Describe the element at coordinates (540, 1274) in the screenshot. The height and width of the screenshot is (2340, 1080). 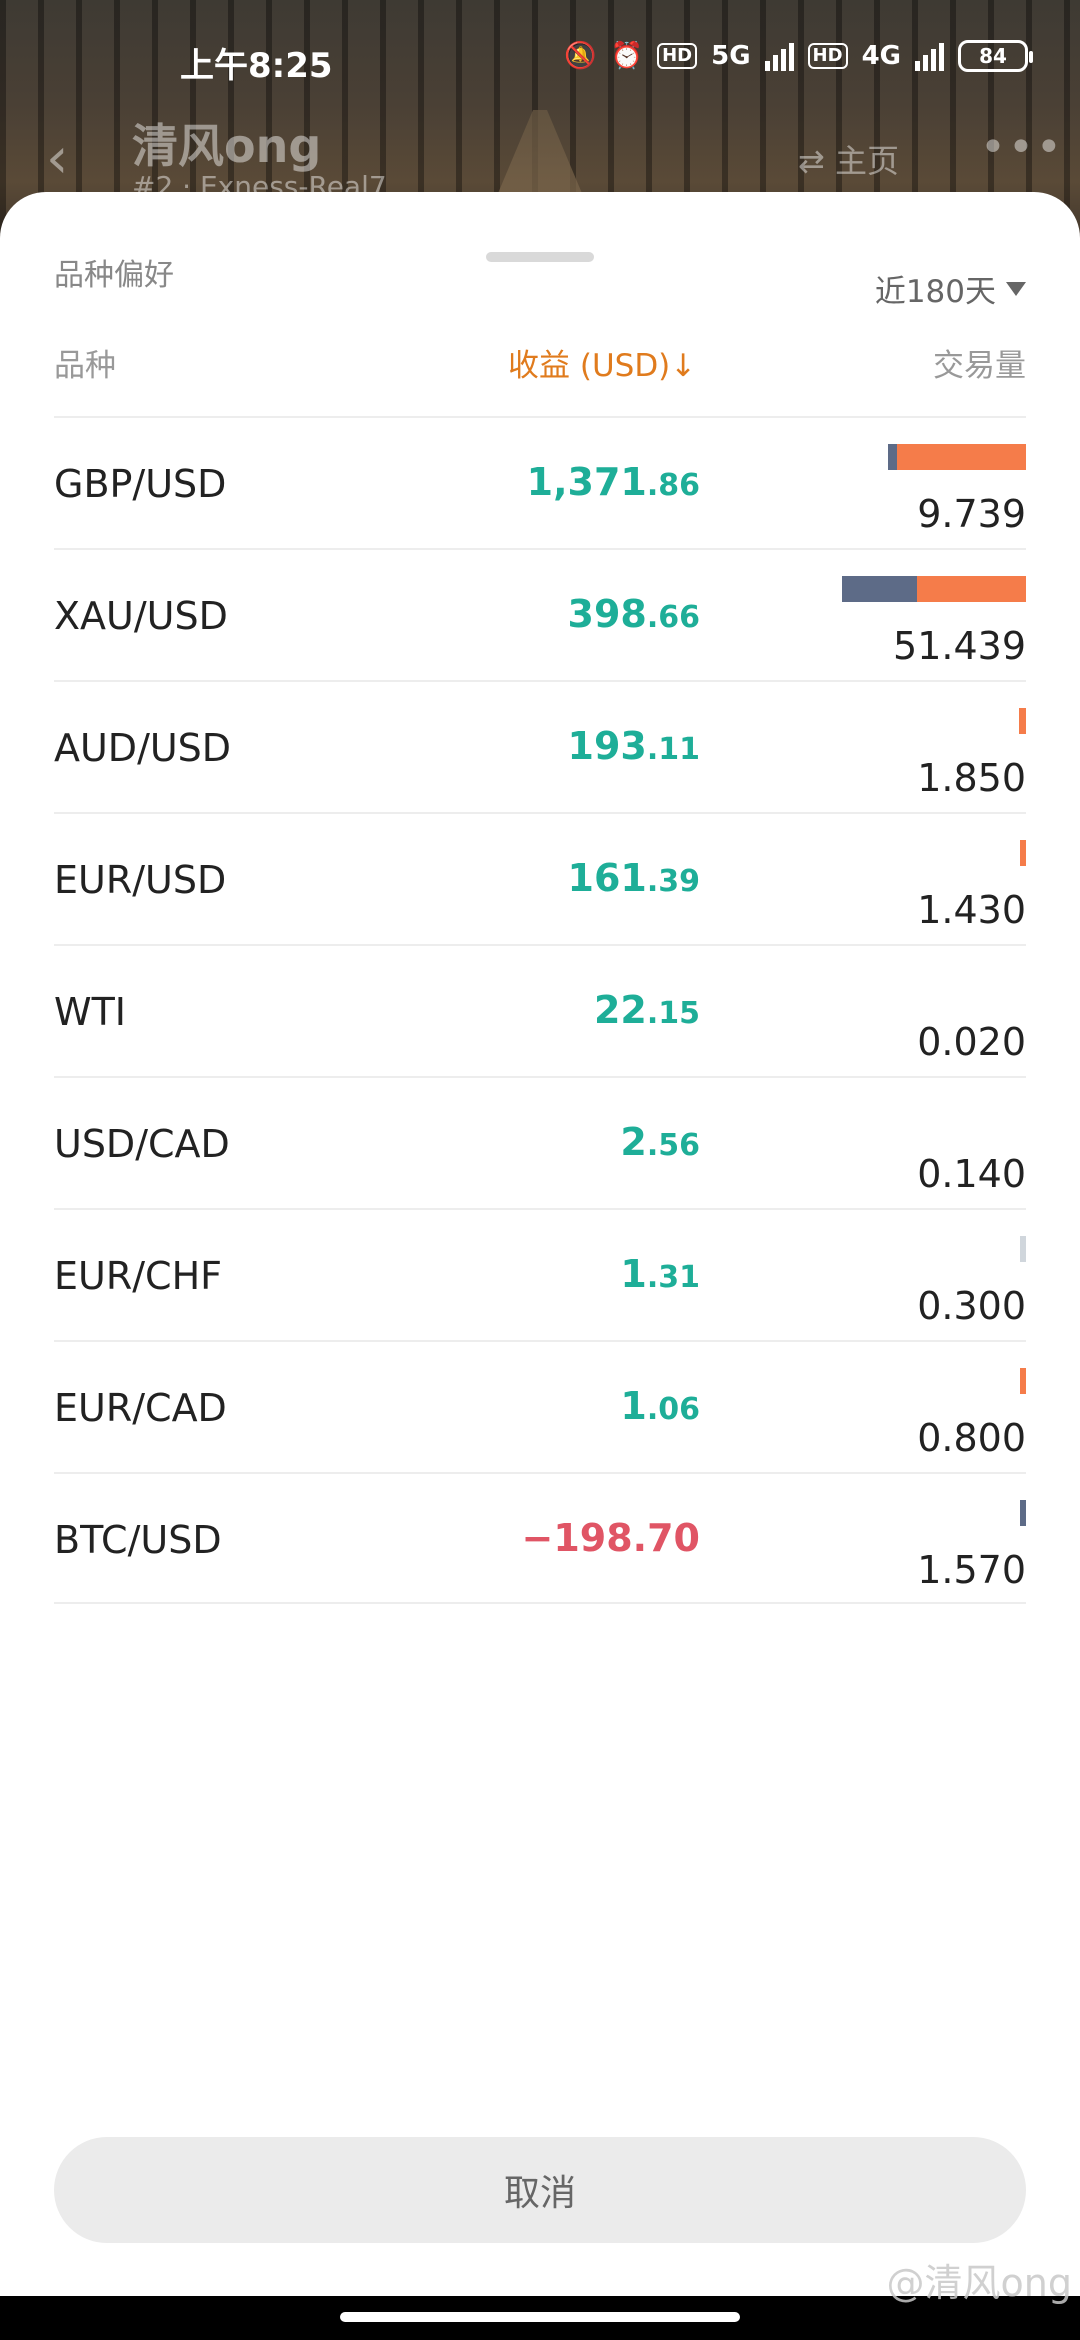
I see `table-row: EUR/CHF 1.31 0.300` at that location.